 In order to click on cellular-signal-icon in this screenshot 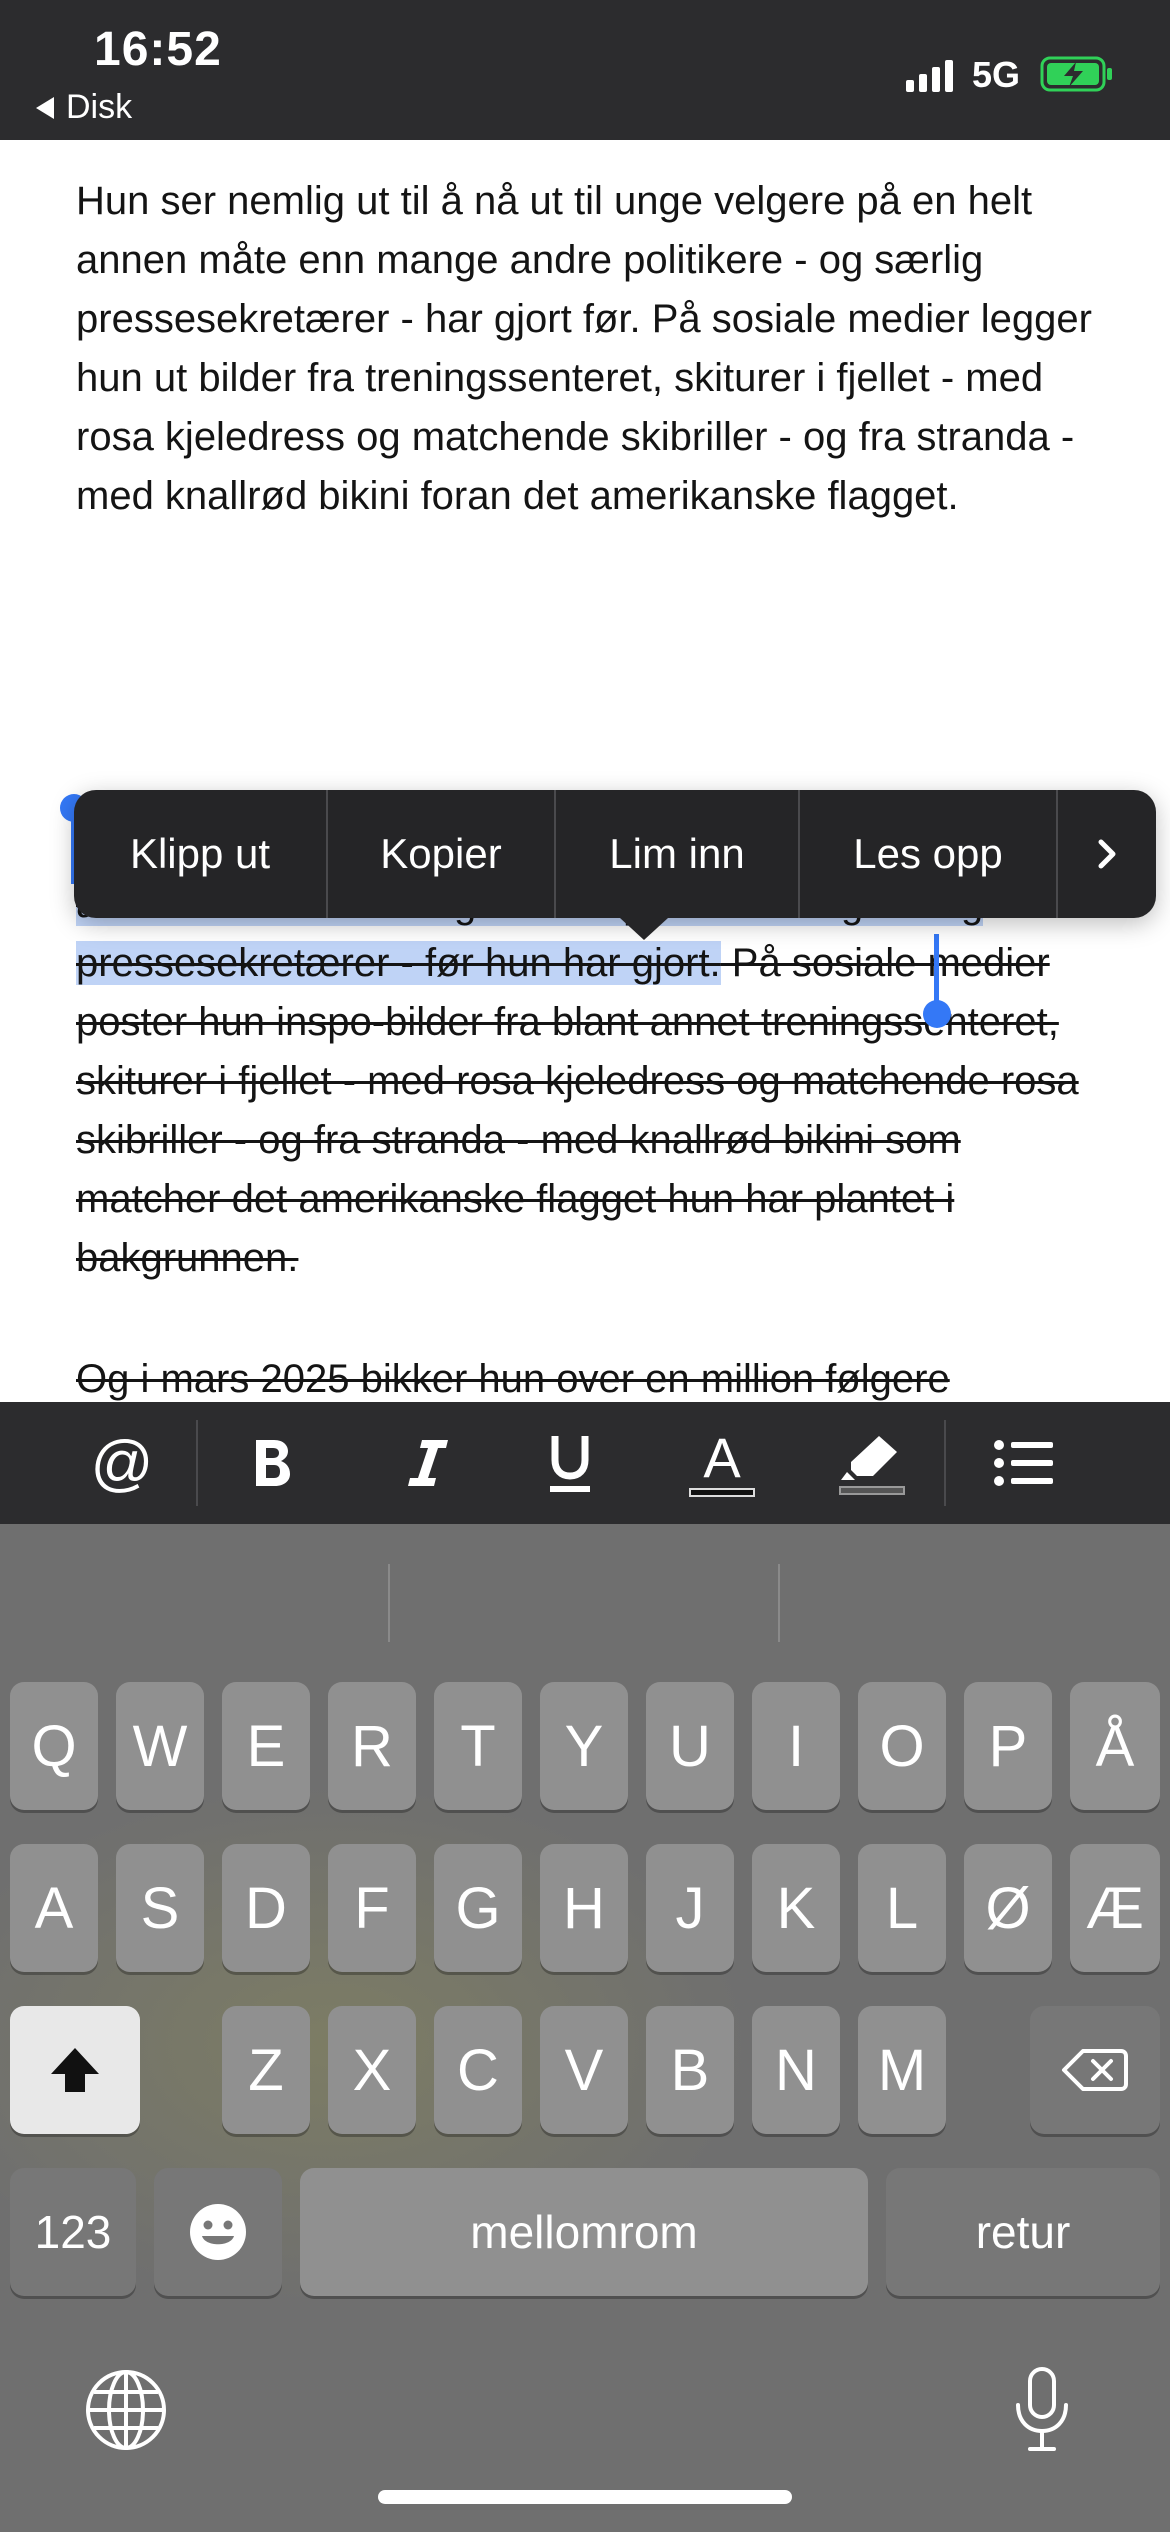, I will do `click(929, 75)`.